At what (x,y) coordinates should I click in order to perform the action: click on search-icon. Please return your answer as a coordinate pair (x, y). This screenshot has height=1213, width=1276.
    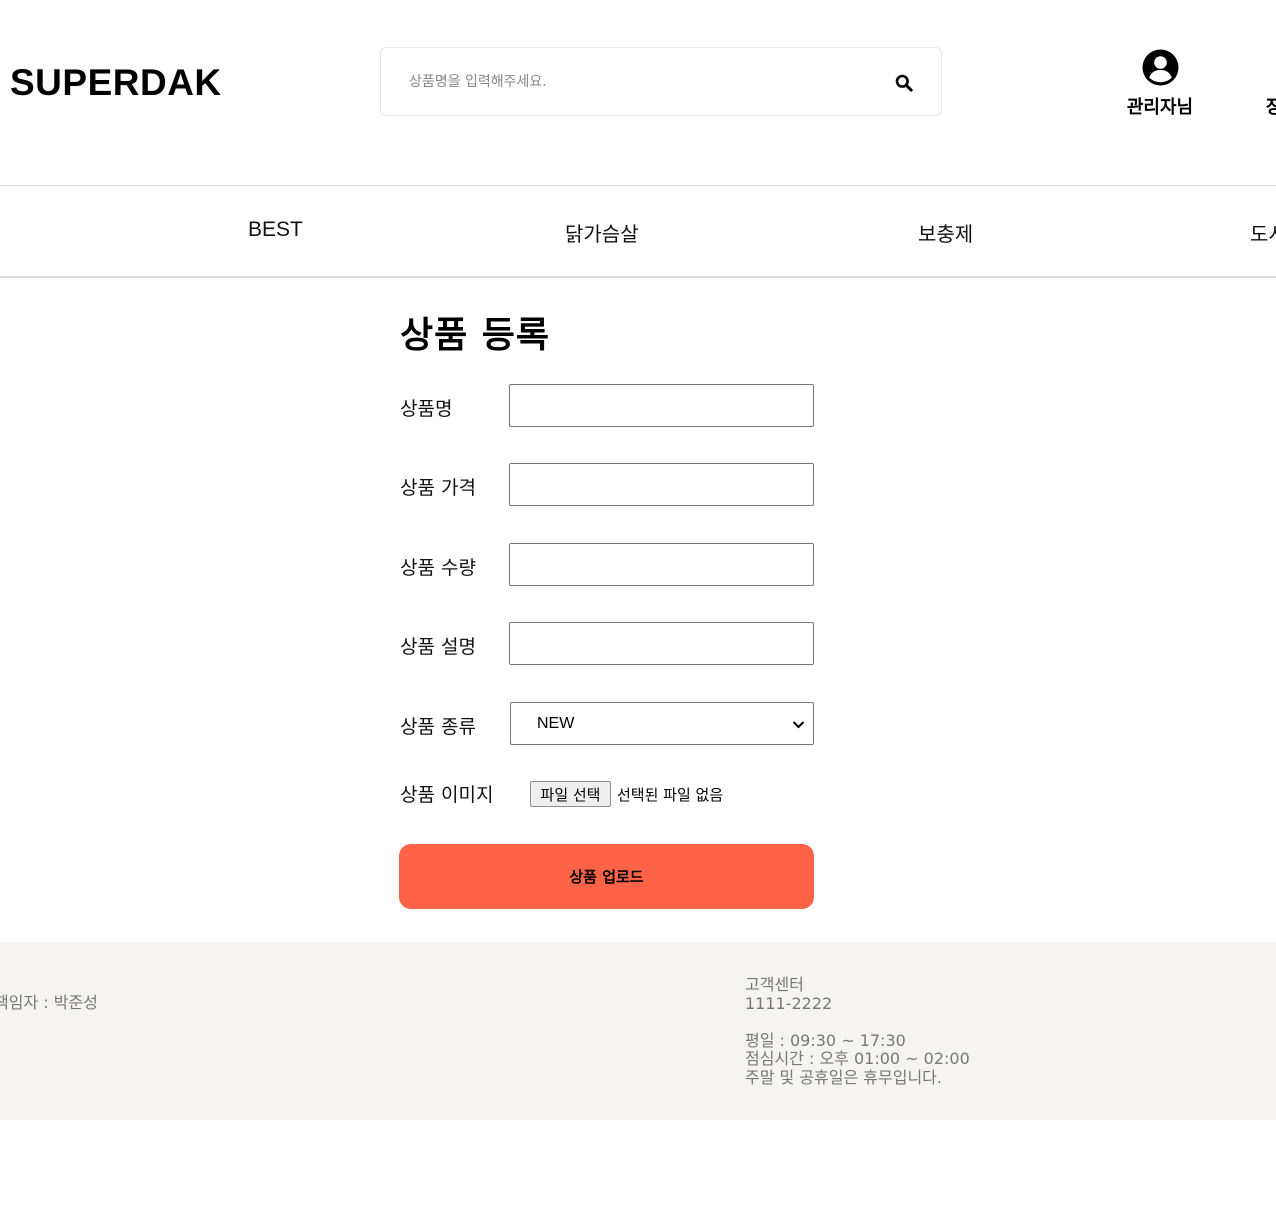
    Looking at the image, I should click on (904, 83).